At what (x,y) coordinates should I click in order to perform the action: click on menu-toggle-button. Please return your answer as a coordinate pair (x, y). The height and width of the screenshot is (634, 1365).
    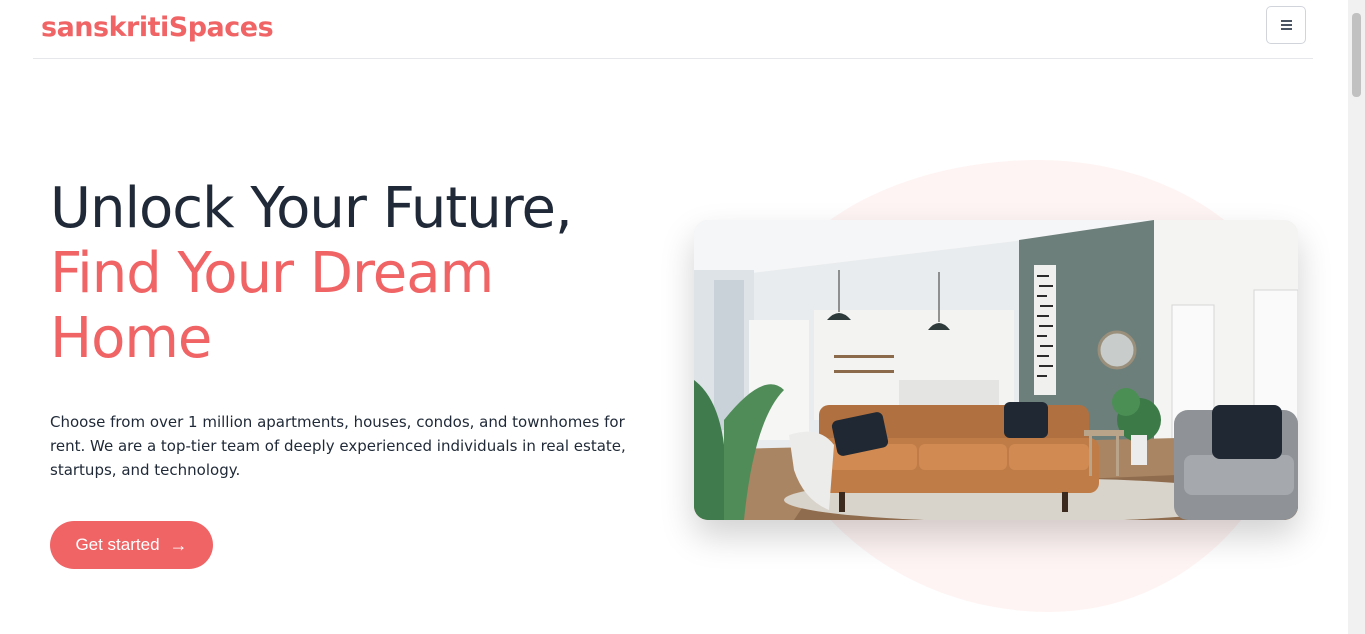
    Looking at the image, I should click on (1286, 25).